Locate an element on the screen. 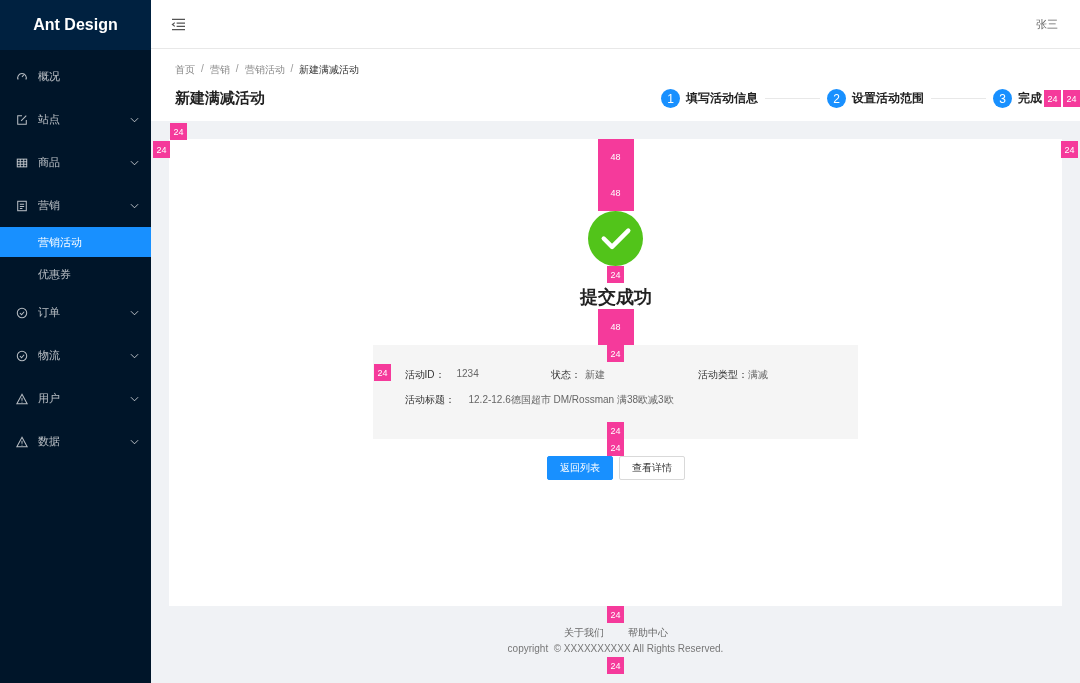 This screenshot has width=1080, height=683. detail-value: 满减 is located at coordinates (757, 374).